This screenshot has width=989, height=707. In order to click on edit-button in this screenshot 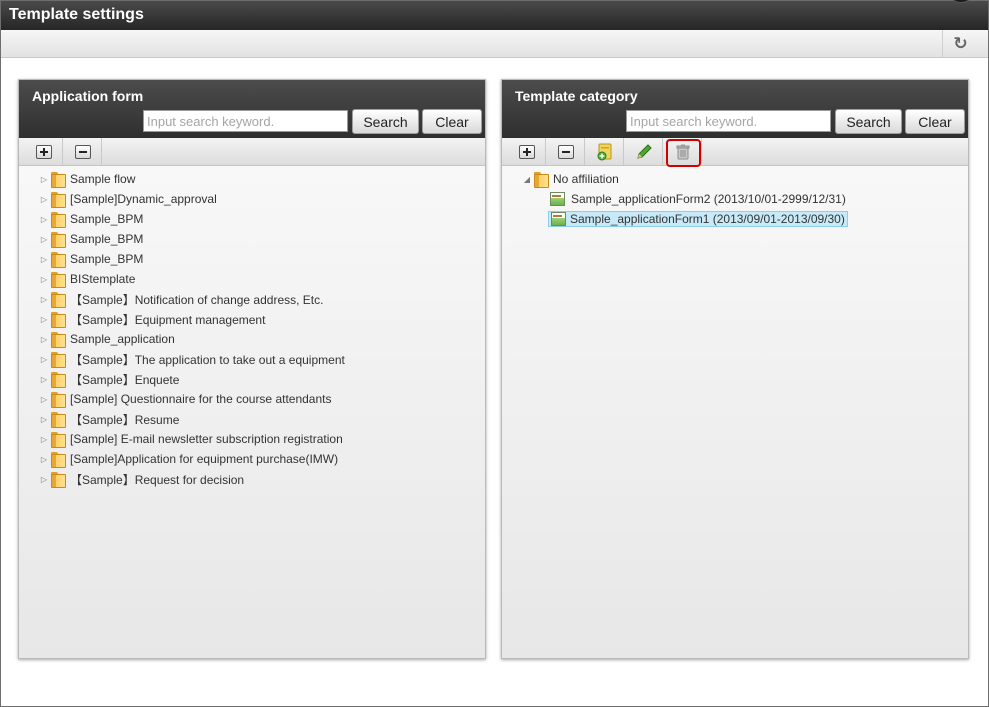, I will do `click(644, 151)`.